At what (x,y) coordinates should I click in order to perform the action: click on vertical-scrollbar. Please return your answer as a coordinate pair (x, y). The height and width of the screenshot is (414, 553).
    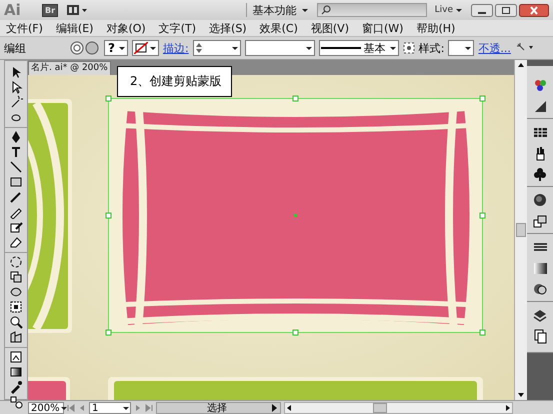
    Looking at the image, I should click on (520, 230).